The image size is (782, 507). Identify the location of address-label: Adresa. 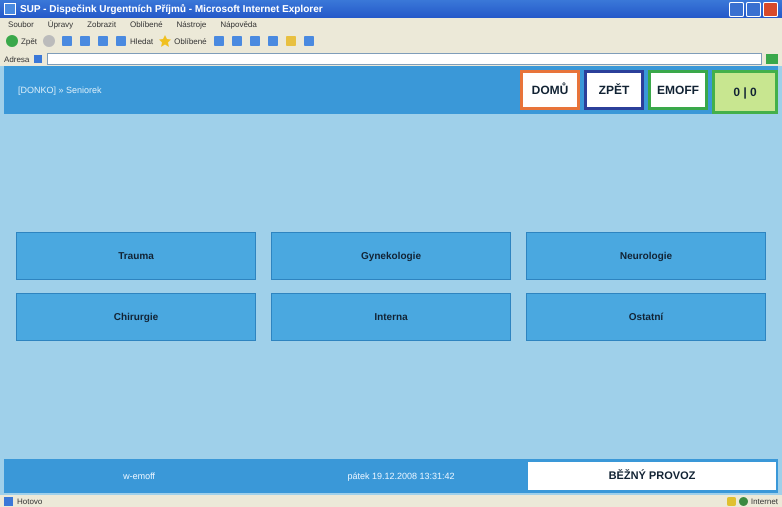
(17, 59).